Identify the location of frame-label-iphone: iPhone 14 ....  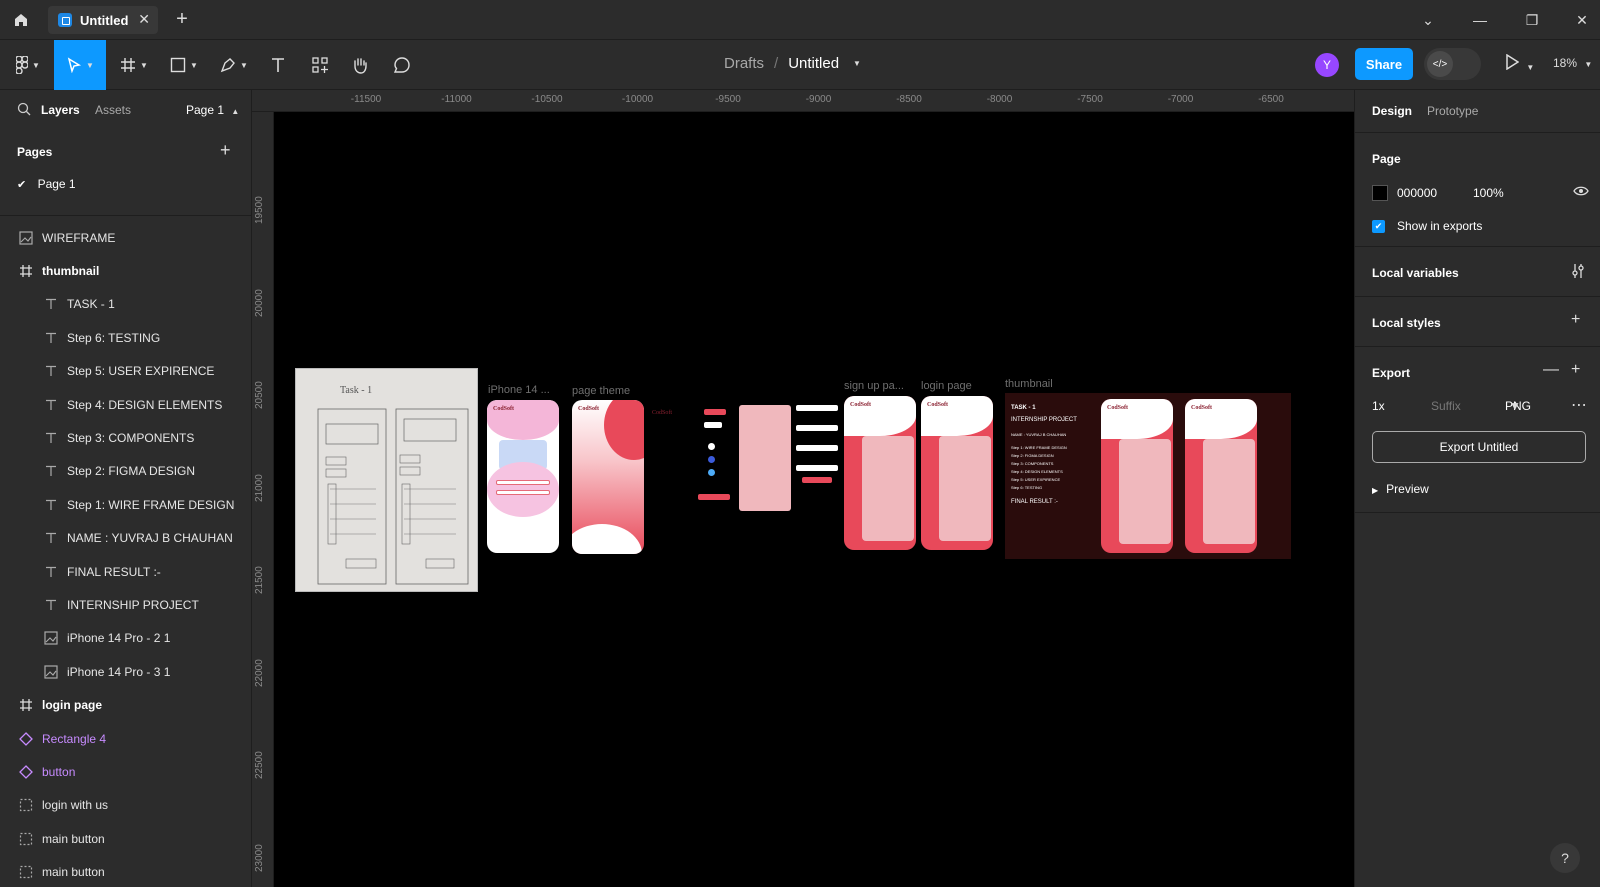
(519, 390).